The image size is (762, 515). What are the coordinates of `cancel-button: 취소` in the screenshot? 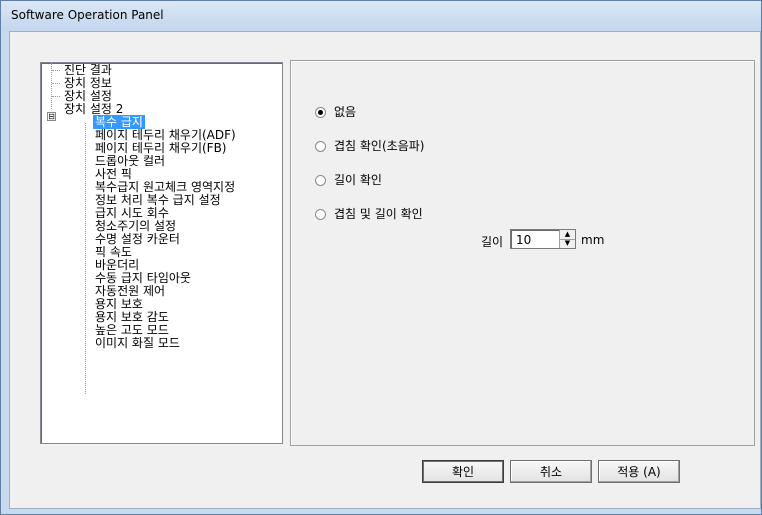 It's located at (551, 471).